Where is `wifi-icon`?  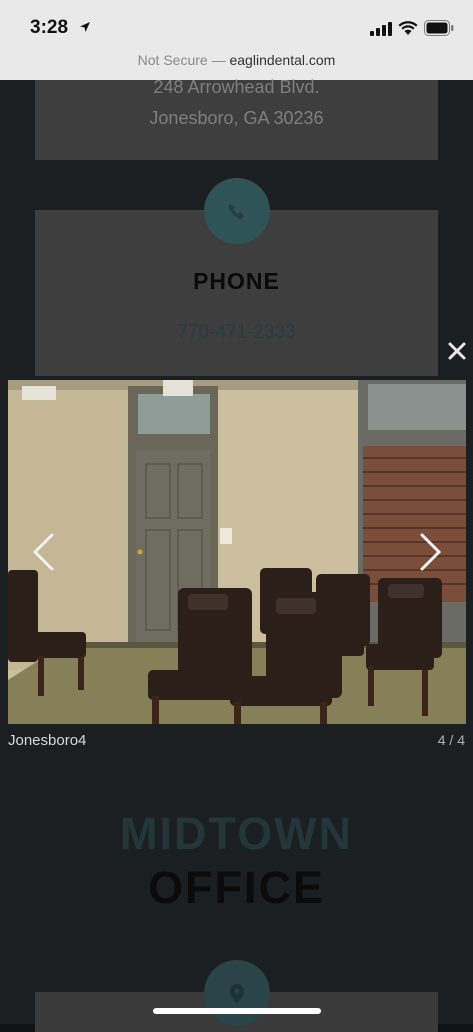
wifi-icon is located at coordinates (408, 28).